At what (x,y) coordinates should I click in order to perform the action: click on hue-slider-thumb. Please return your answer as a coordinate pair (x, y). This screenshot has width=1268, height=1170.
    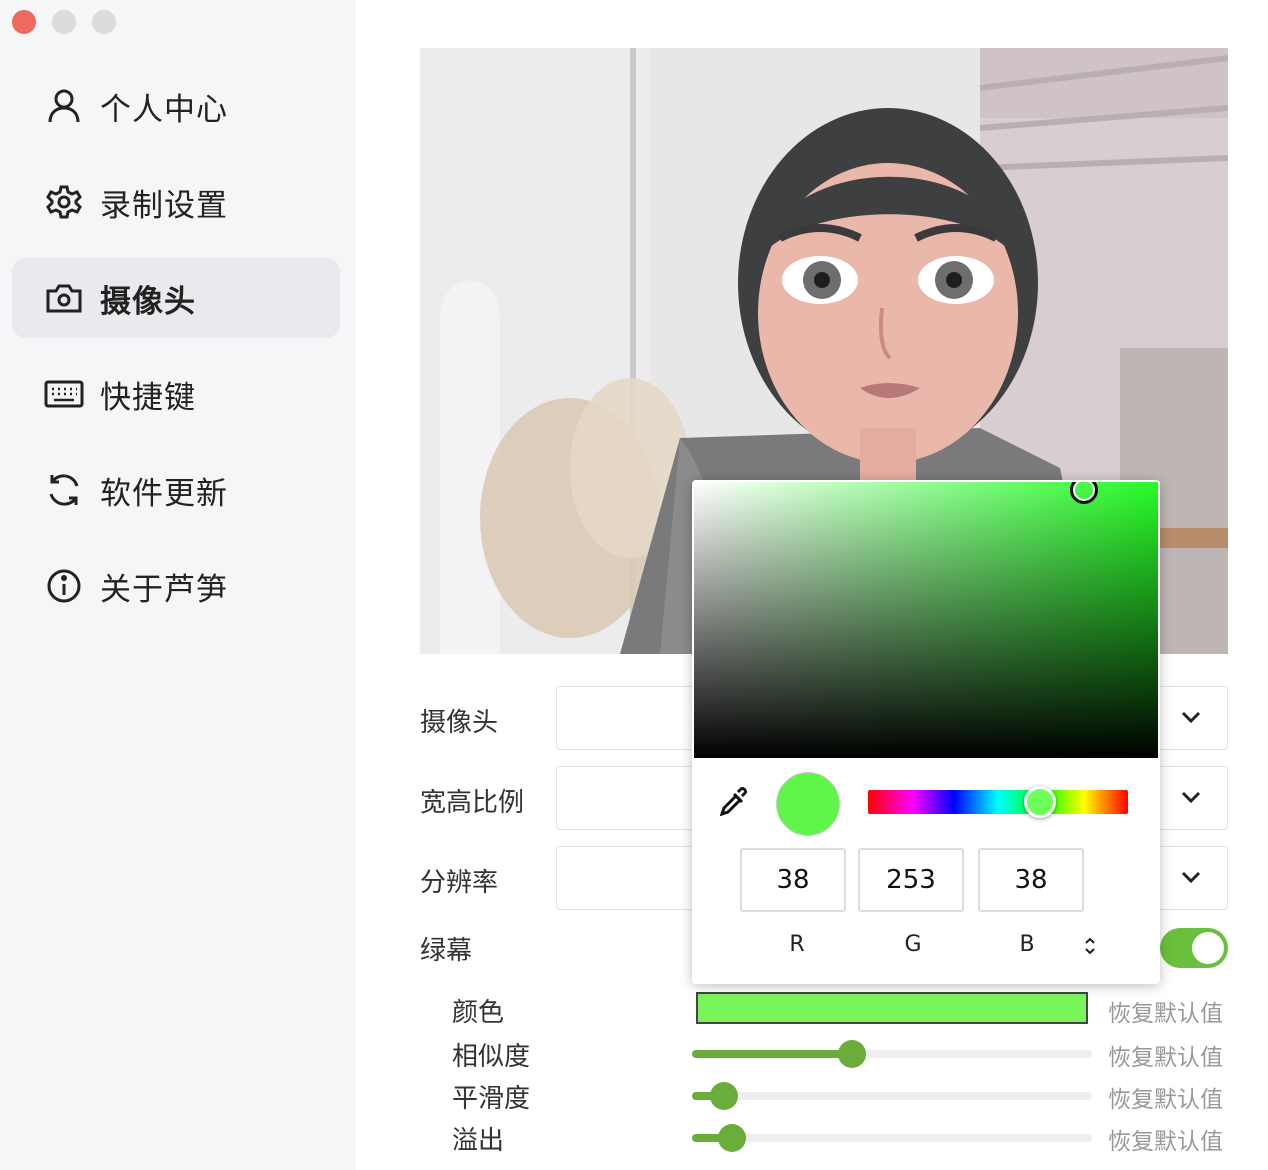
    Looking at the image, I should click on (1040, 802).